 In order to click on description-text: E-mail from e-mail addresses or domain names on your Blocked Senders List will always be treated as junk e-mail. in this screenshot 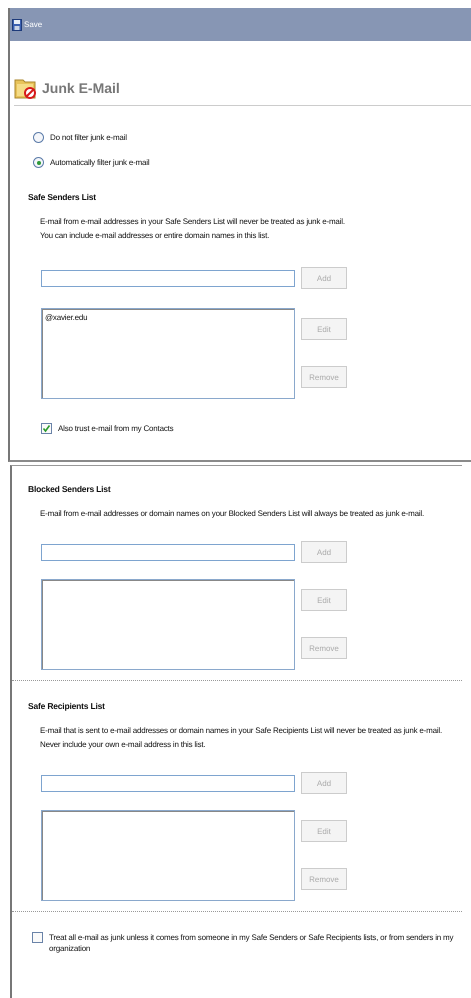, I will do `click(232, 514)`.